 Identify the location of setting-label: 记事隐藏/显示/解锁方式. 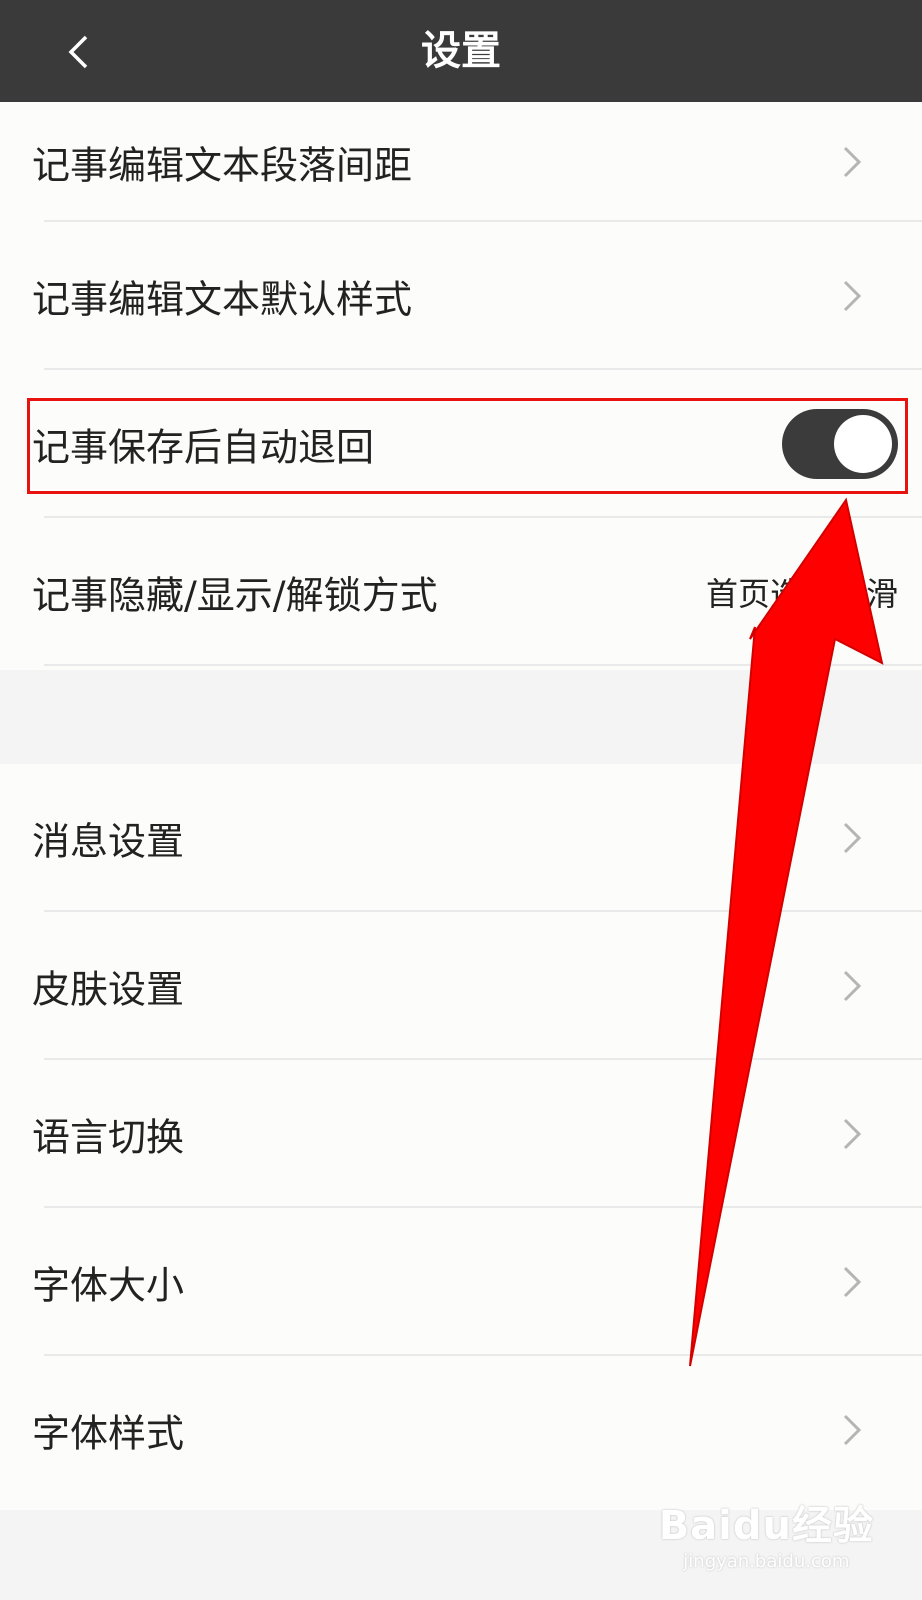
(235, 595).